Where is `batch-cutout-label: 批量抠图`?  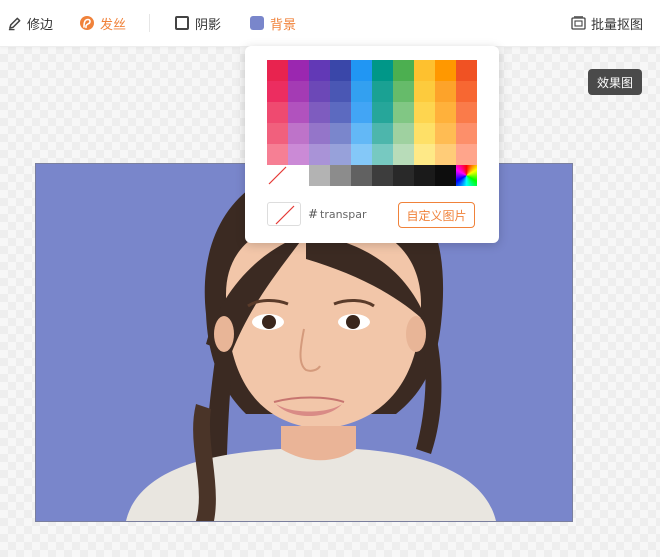
batch-cutout-label: 批量抠图 is located at coordinates (617, 25).